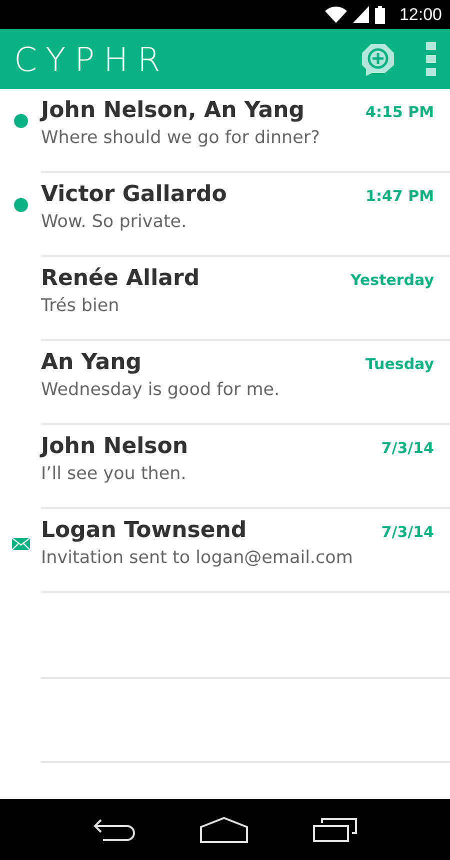 Image resolution: width=450 pixels, height=860 pixels. Describe the element at coordinates (173, 110) in the screenshot. I see `contact-name: John Nelson, An Yang` at that location.